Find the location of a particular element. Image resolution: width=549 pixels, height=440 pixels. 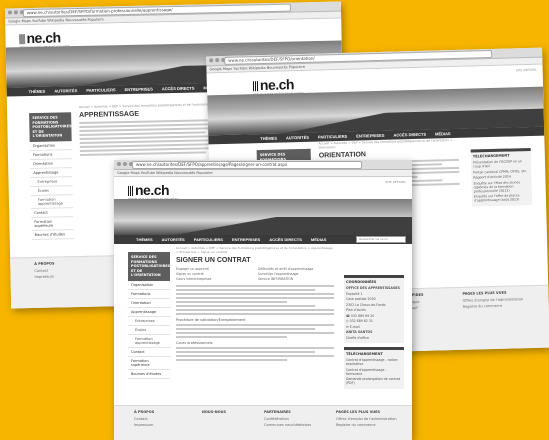

search-input: Rechercher sur ne.ch is located at coordinates (381, 239).